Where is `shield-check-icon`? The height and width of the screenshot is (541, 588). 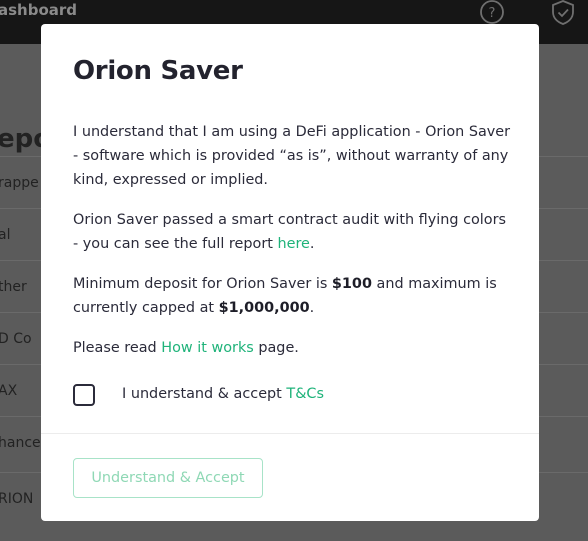 shield-check-icon is located at coordinates (563, 13).